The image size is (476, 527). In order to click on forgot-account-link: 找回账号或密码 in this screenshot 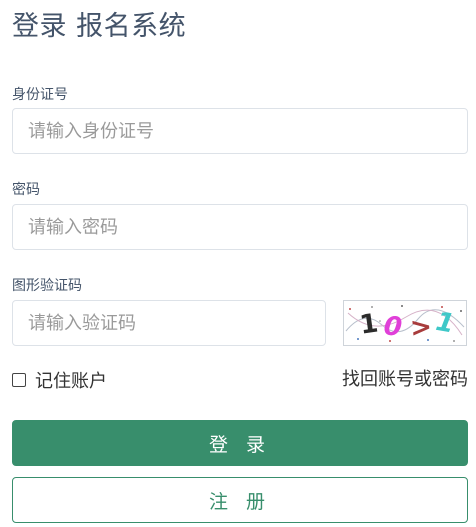, I will do `click(405, 380)`.